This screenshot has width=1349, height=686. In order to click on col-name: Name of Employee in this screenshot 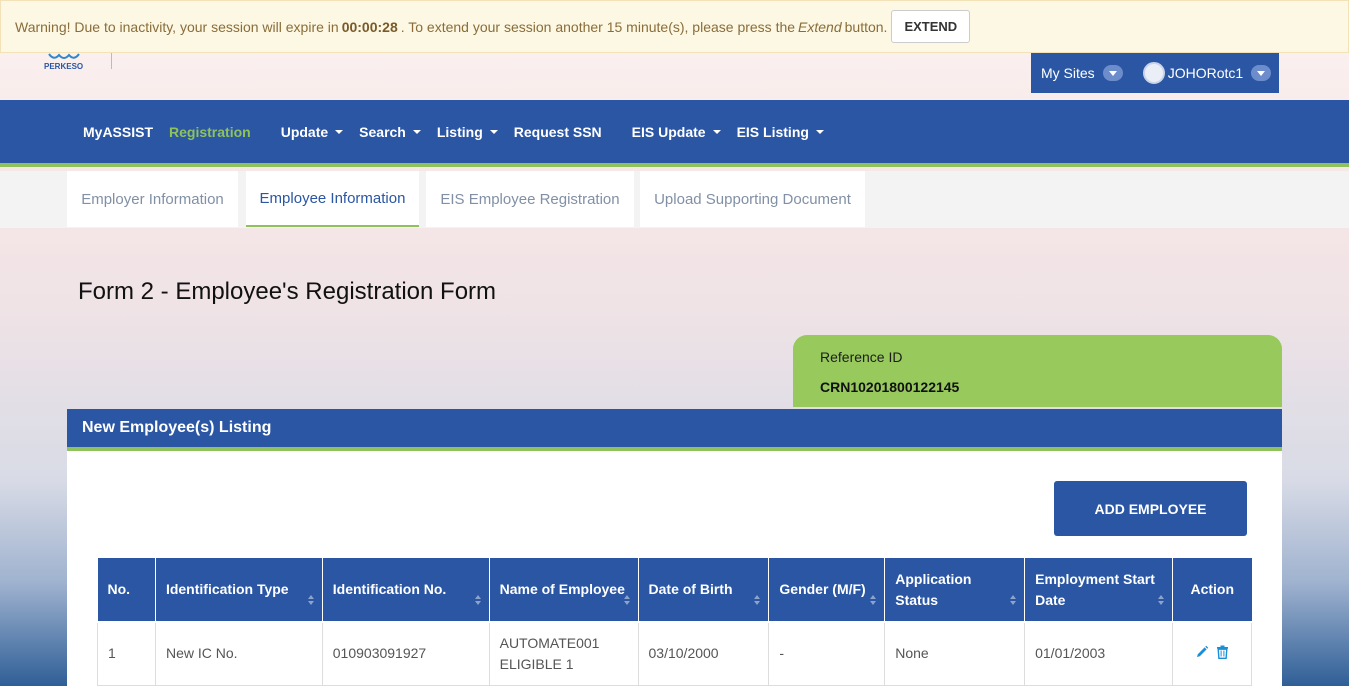, I will do `click(564, 590)`.